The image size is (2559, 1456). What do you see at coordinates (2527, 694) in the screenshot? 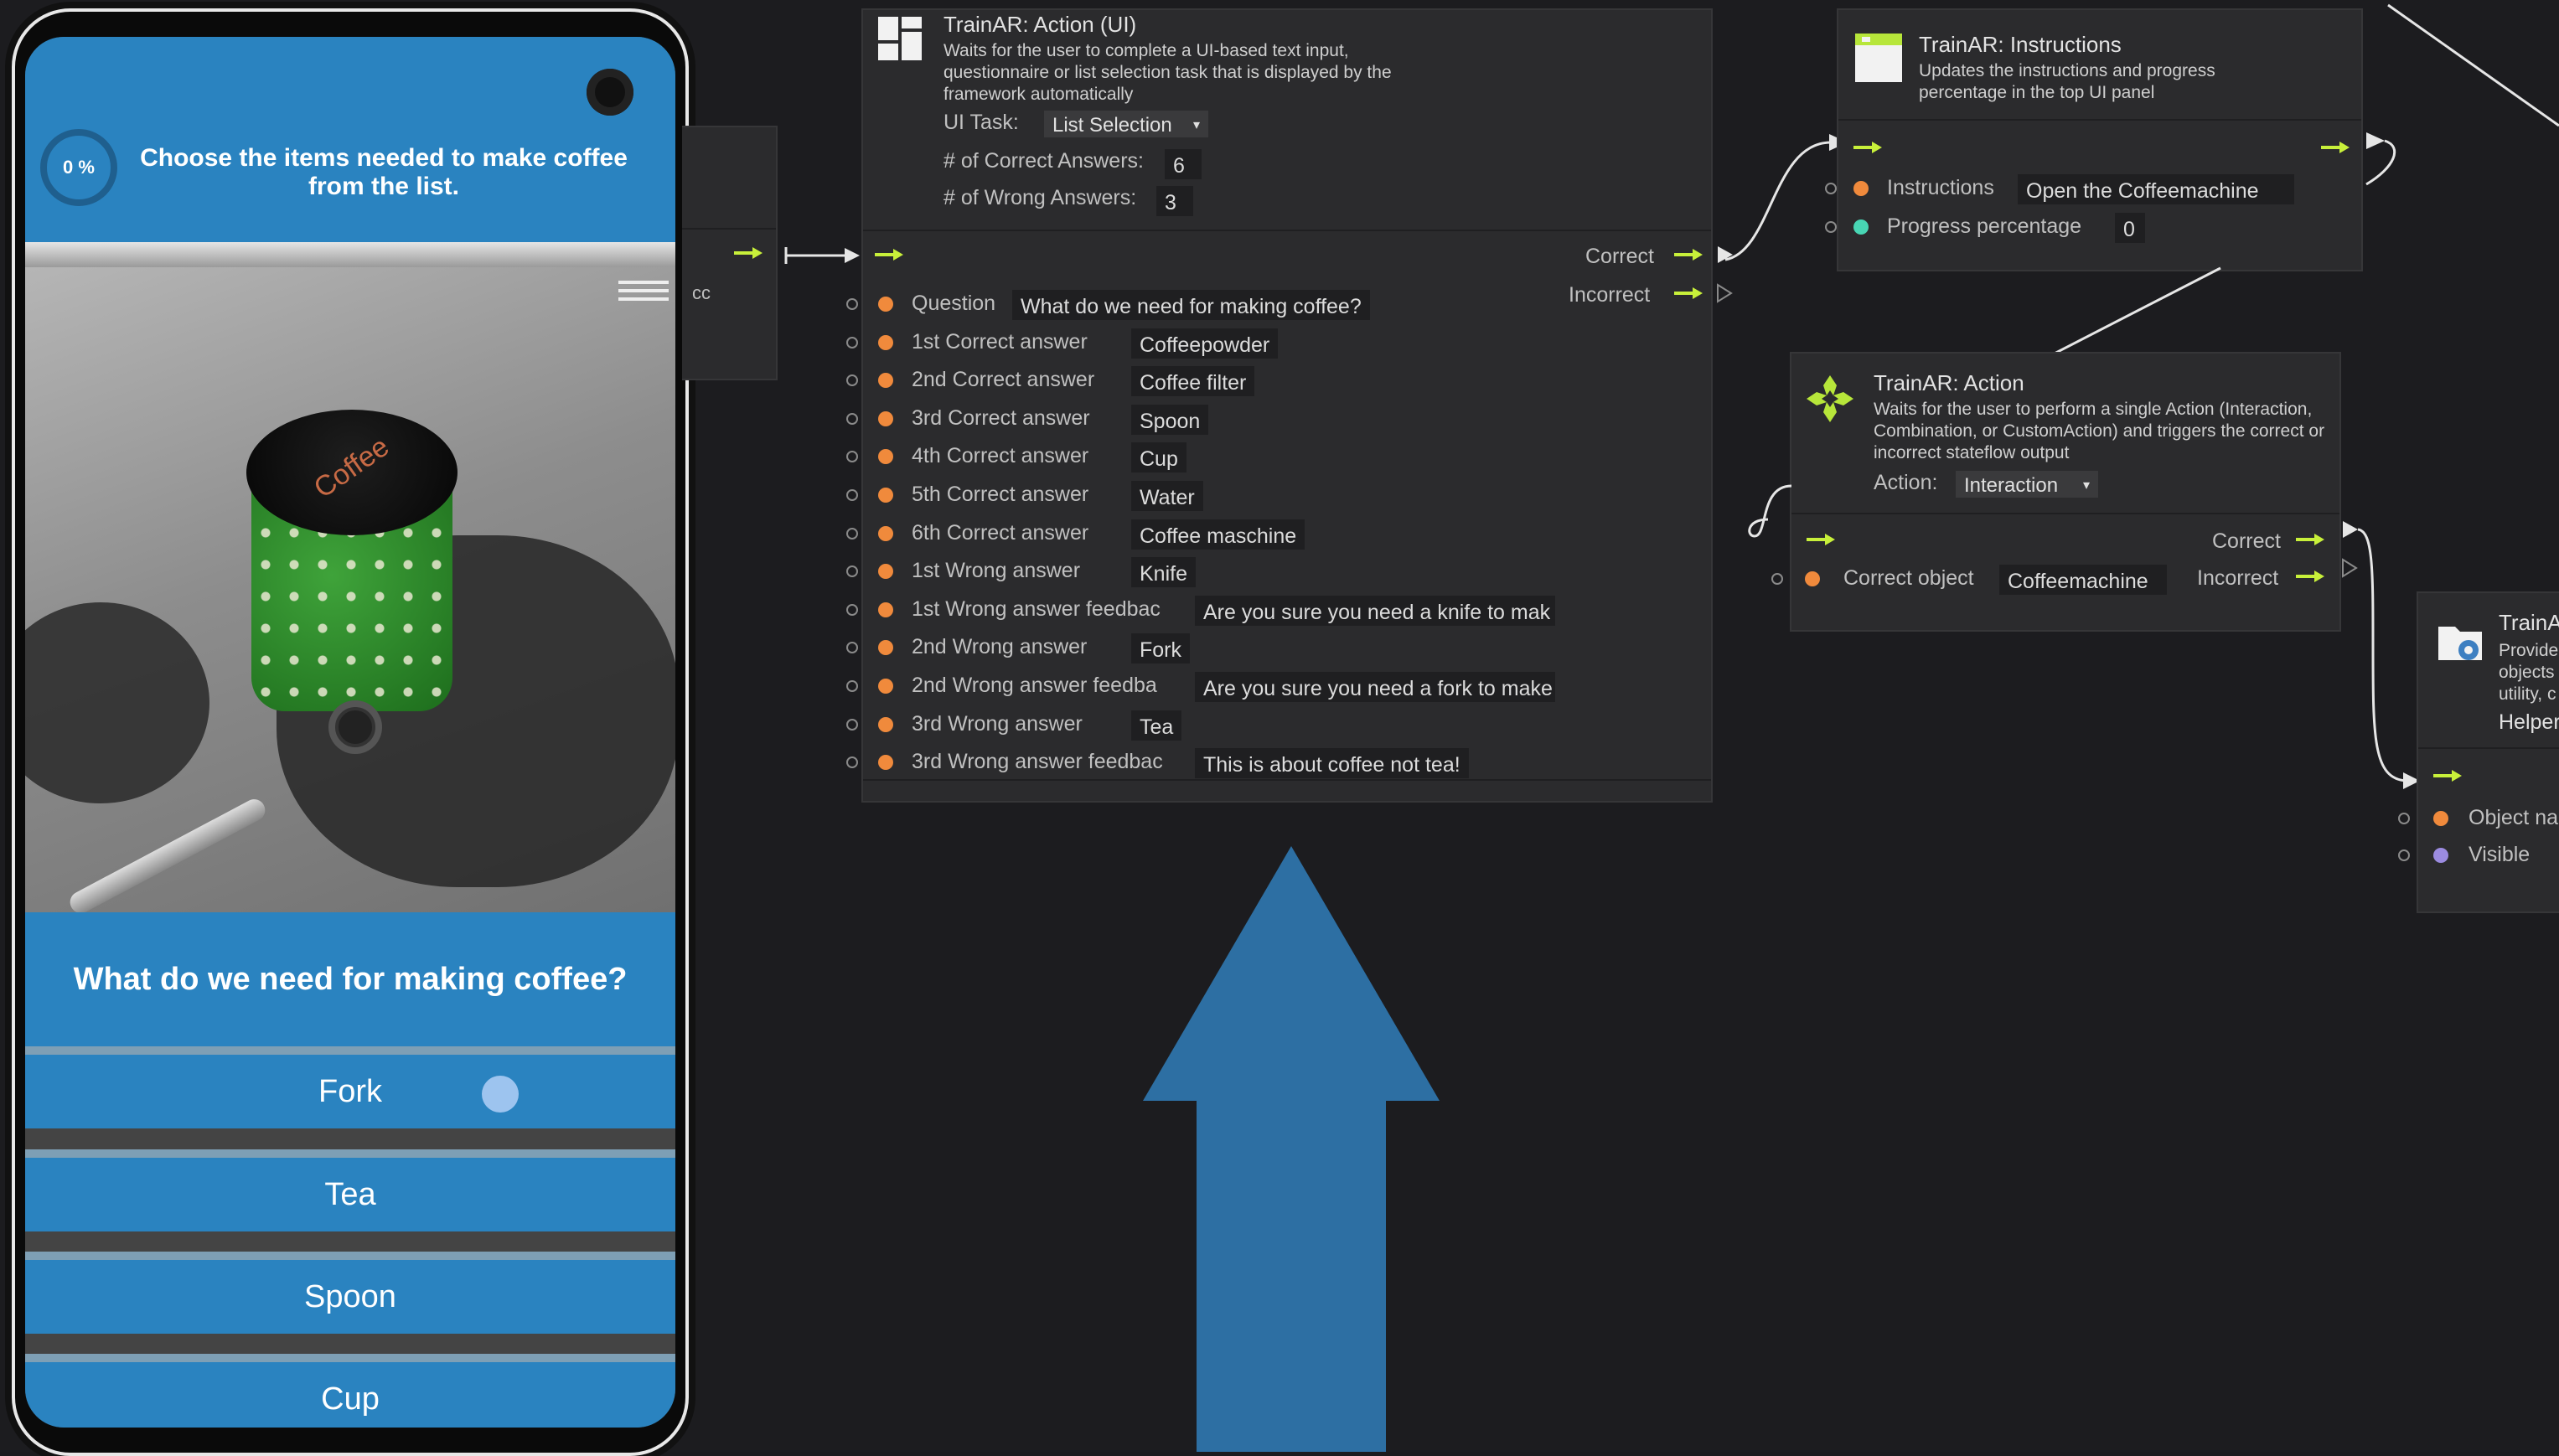
I see `node-description-line: utility, c` at bounding box center [2527, 694].